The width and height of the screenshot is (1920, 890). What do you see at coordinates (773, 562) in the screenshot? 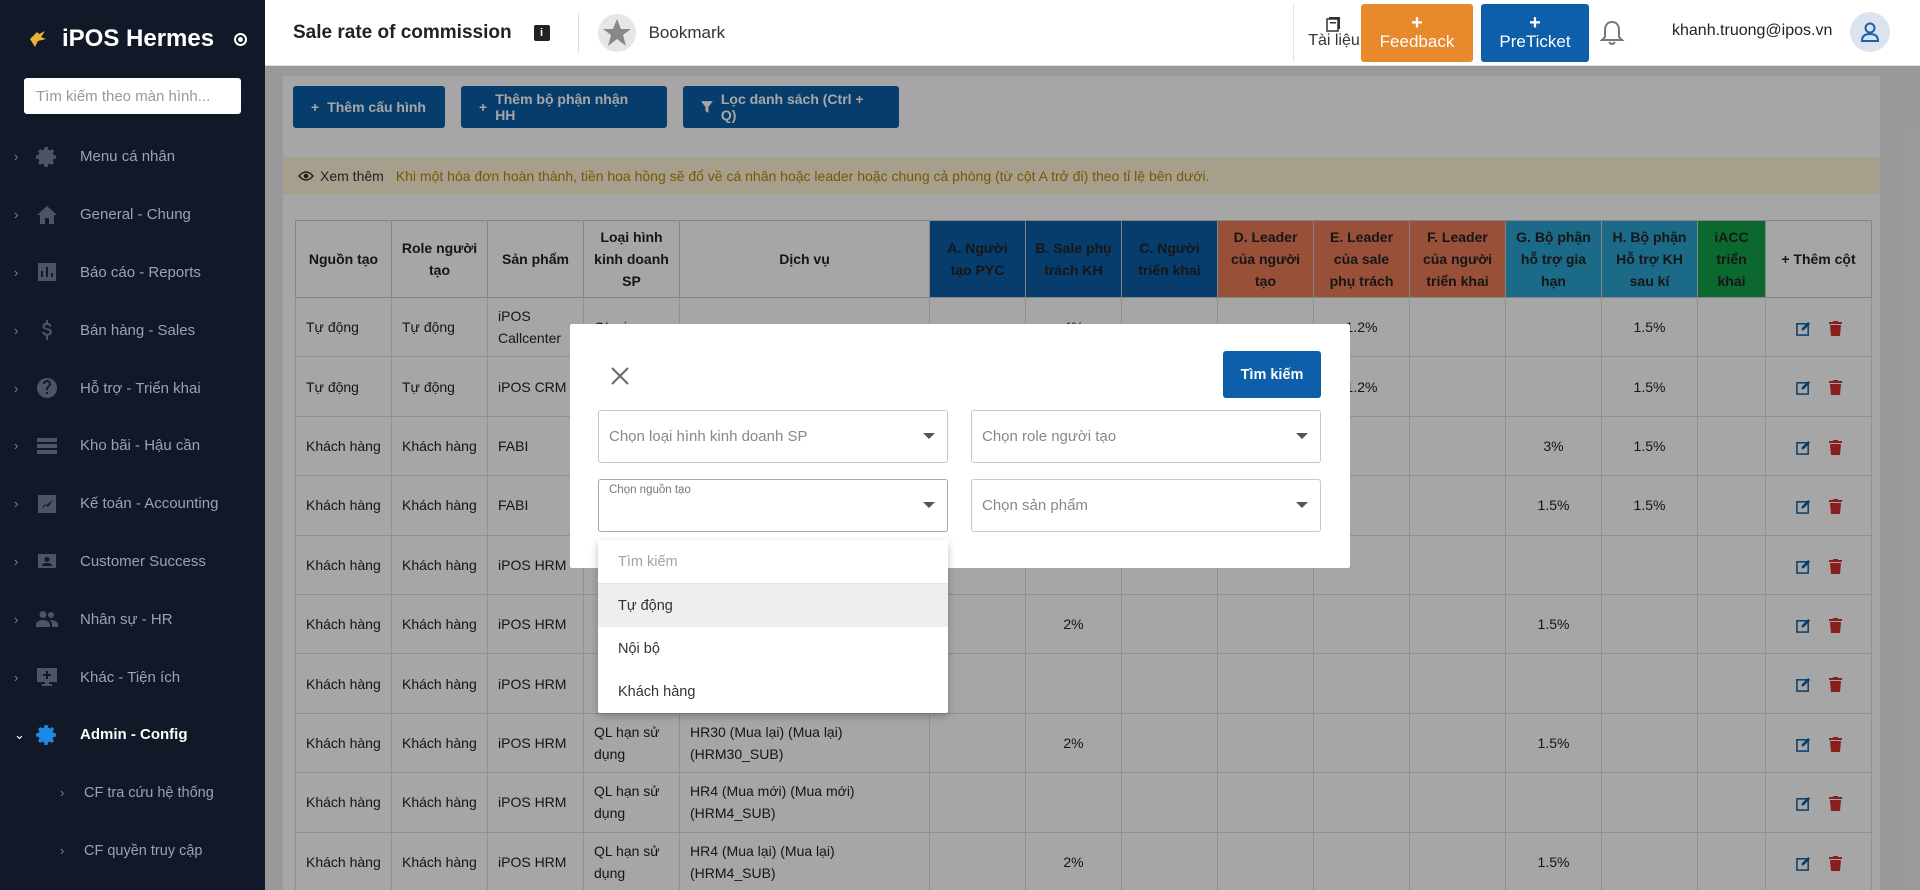
I see `dropdown-search-input` at bounding box center [773, 562].